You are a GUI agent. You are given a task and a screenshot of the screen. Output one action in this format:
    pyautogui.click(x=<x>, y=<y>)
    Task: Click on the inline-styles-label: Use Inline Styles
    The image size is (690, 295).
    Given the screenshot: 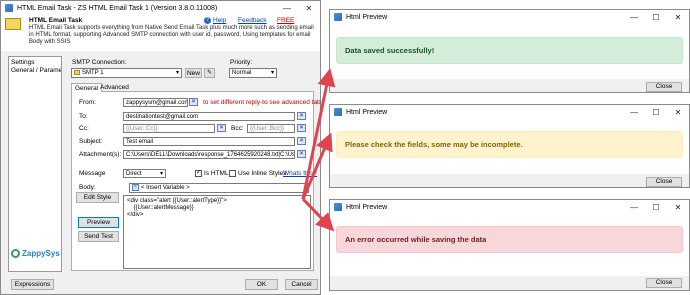 What is the action you would take?
    pyautogui.click(x=262, y=173)
    